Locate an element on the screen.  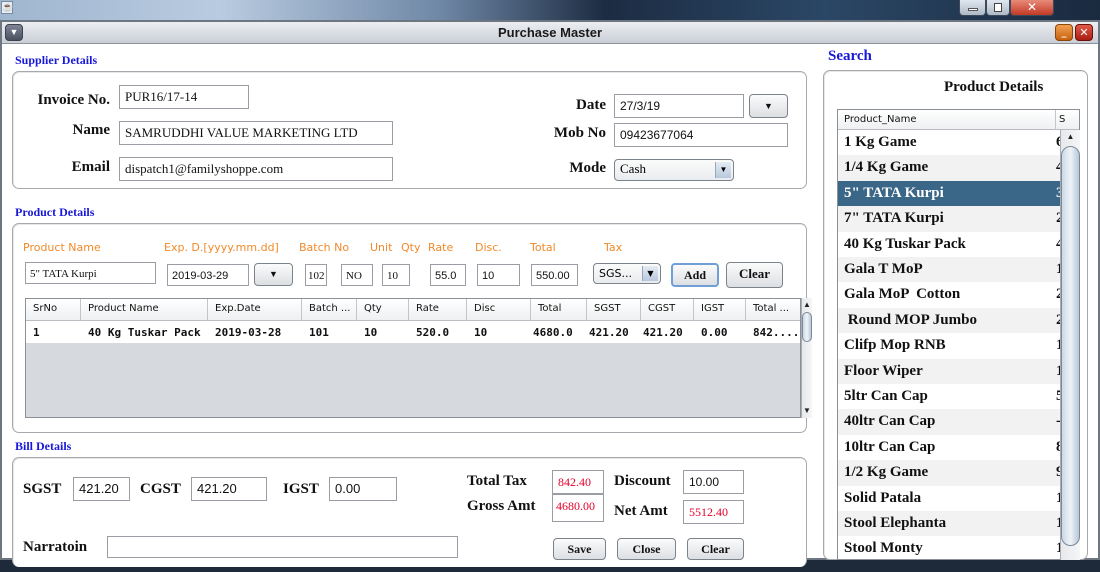
list-item: Clifp Mop RNB1 is located at coordinates (949, 345).